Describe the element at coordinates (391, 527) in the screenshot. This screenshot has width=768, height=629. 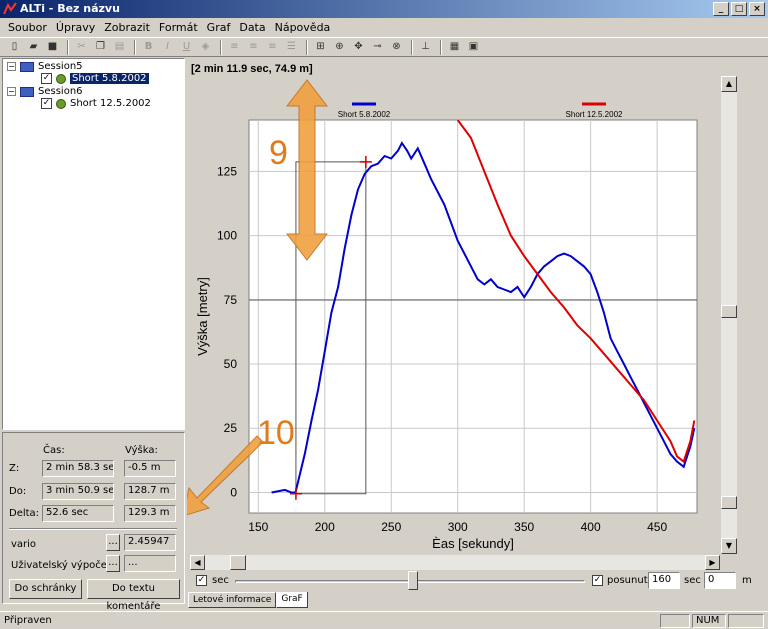
I see `x-tick-label: 250` at that location.